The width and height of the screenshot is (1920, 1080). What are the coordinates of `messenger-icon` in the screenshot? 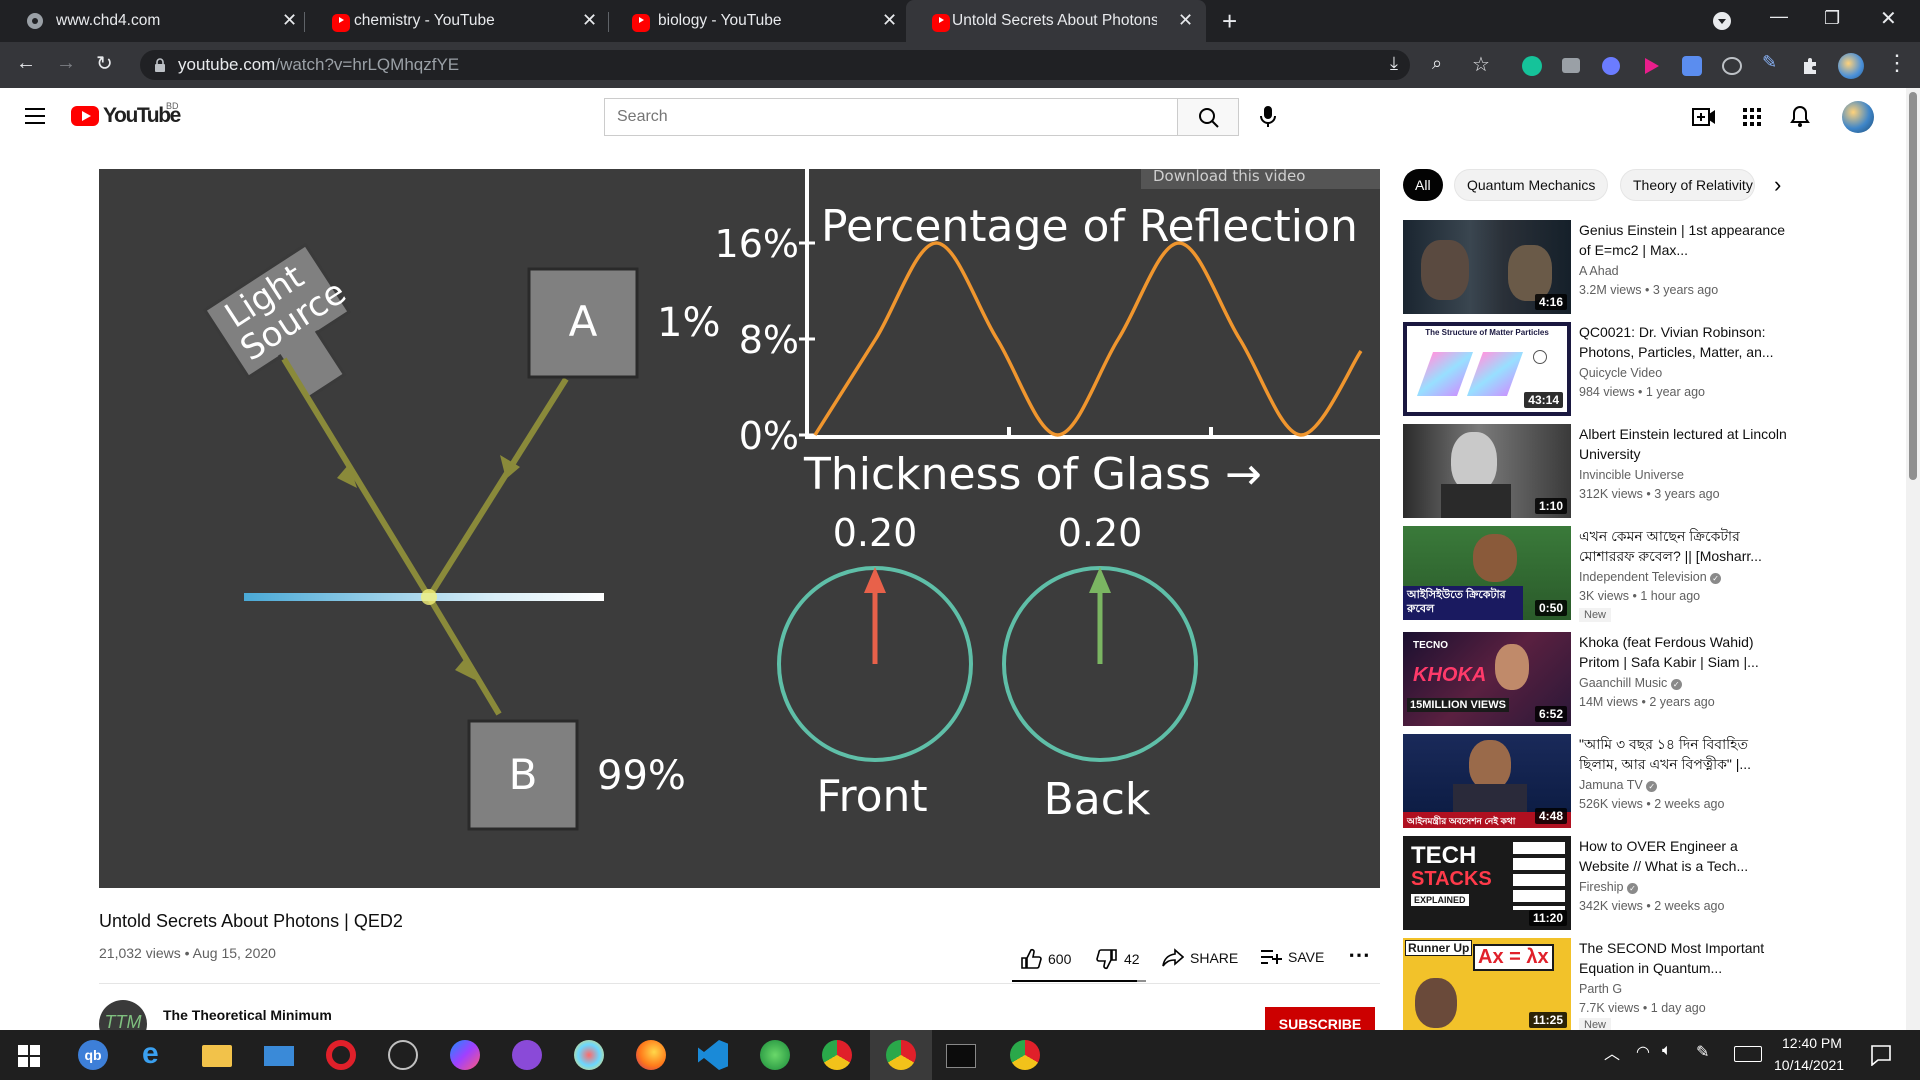 It's located at (465, 1055).